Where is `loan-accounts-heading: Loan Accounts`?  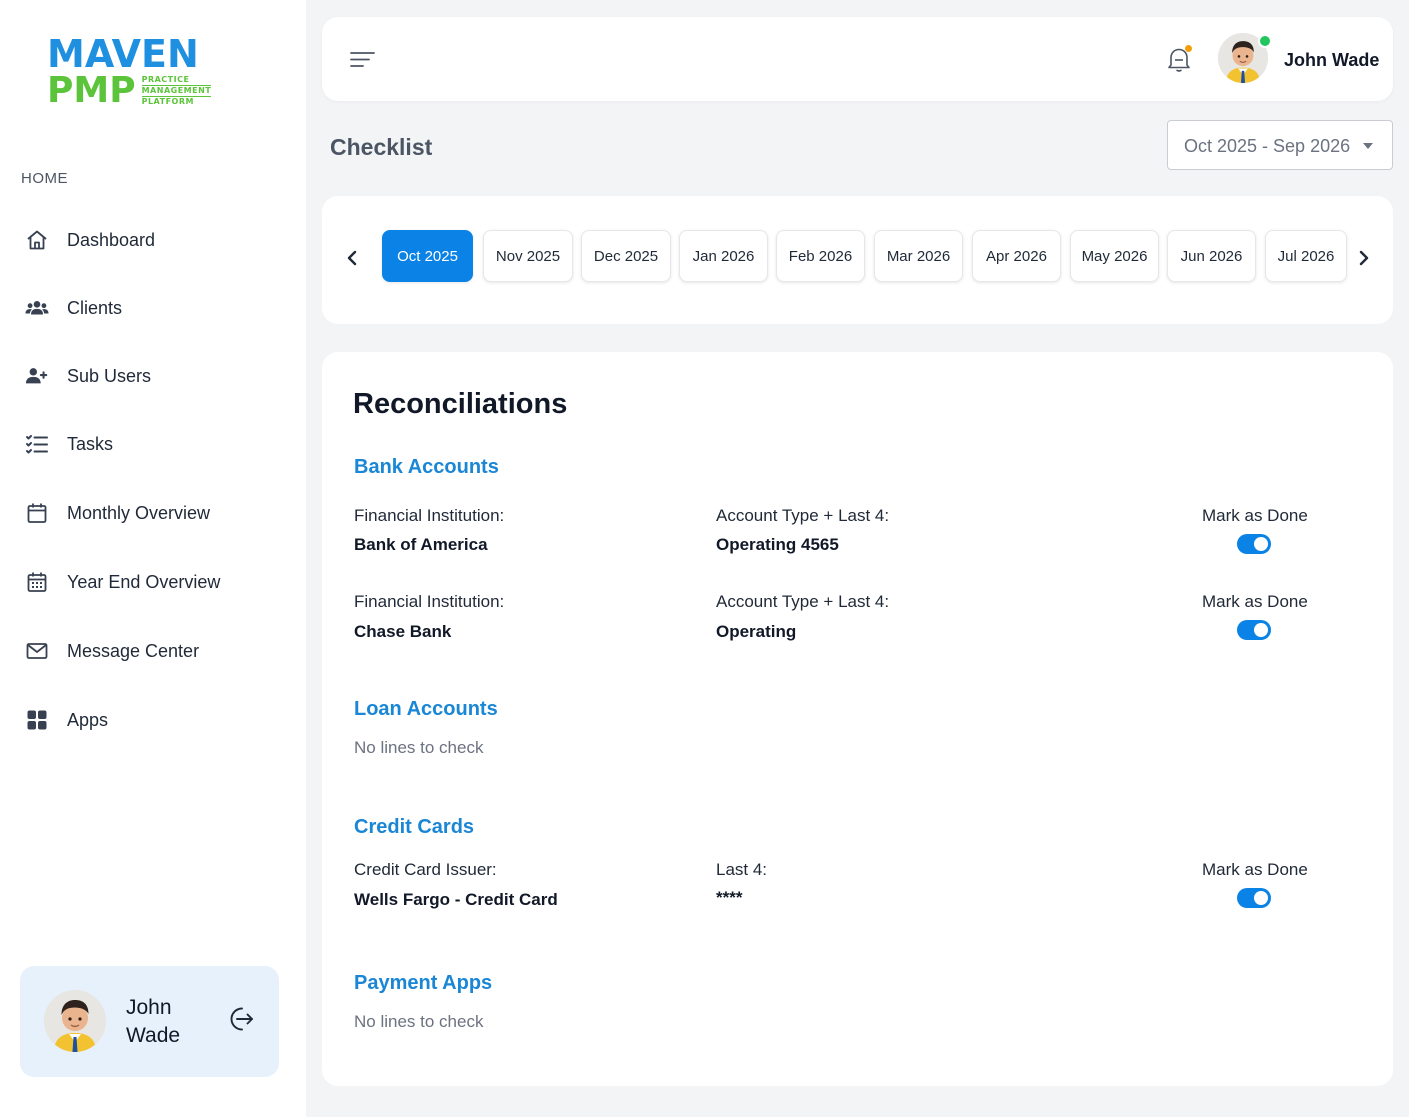 loan-accounts-heading: Loan Accounts is located at coordinates (426, 709).